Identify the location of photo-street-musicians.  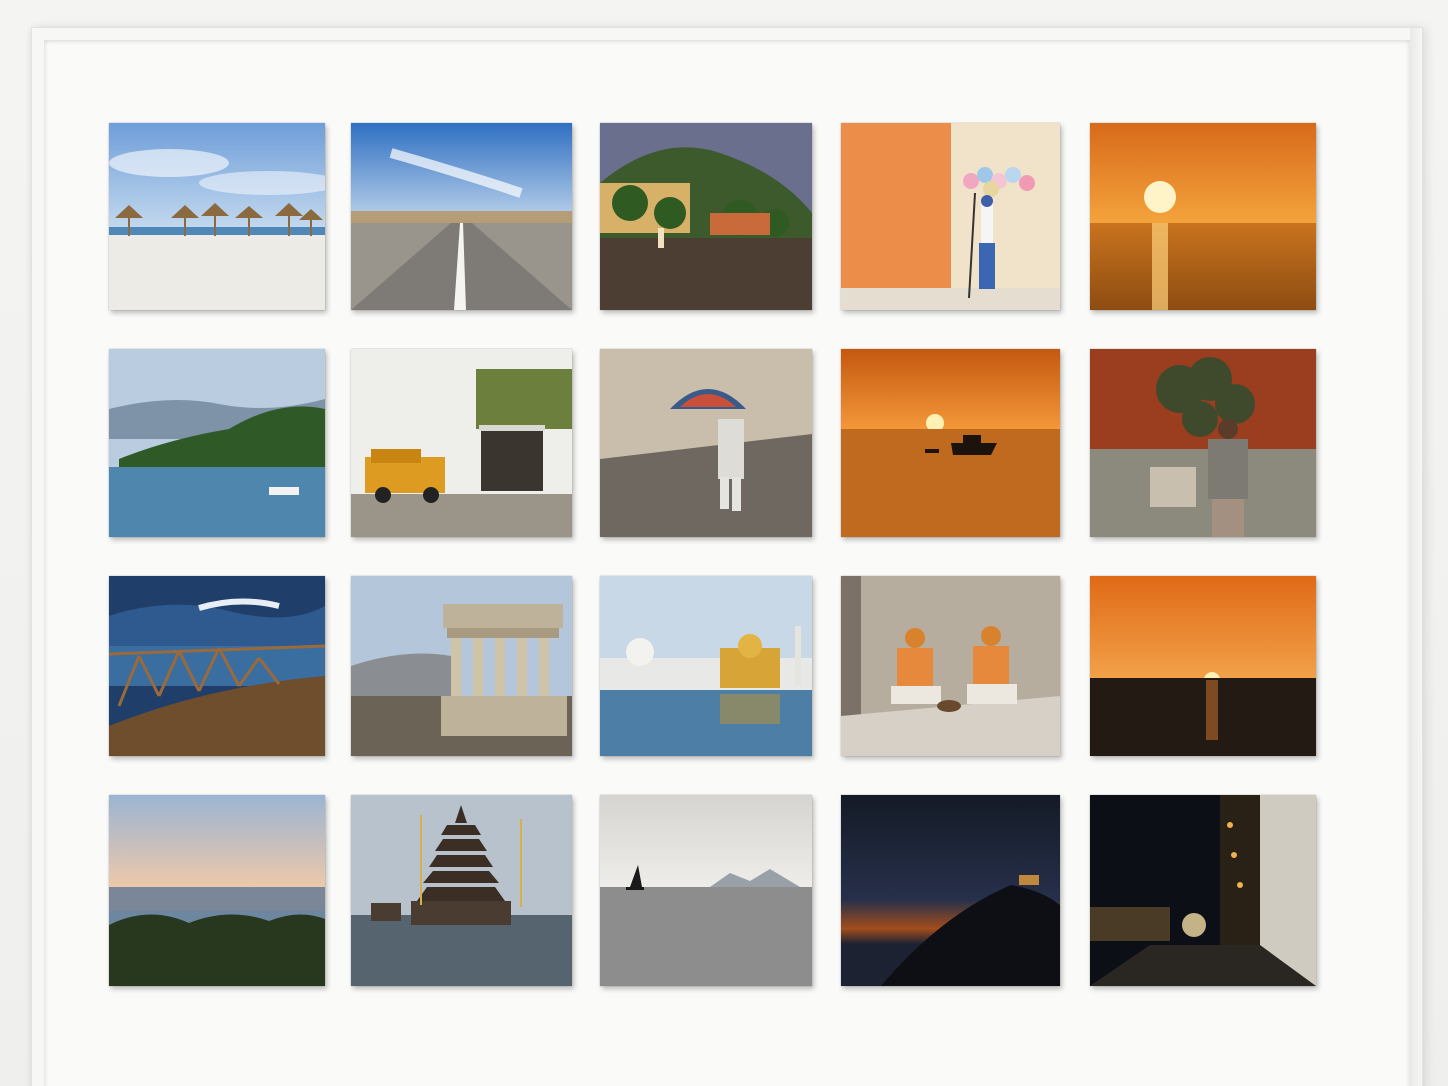
(950, 666).